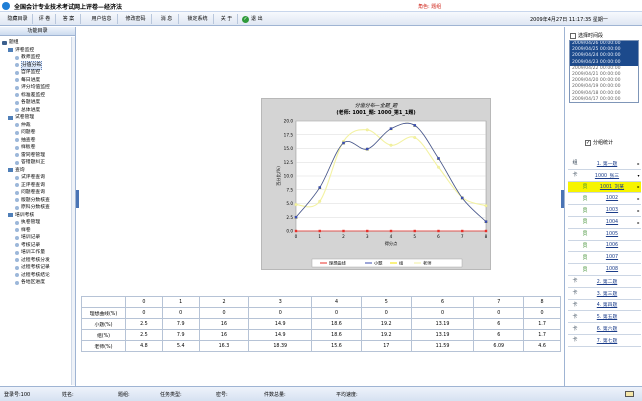 Image resolution: width=642 pixels, height=401 pixels. I want to click on question-label: 3. 第三题, so click(607, 293).